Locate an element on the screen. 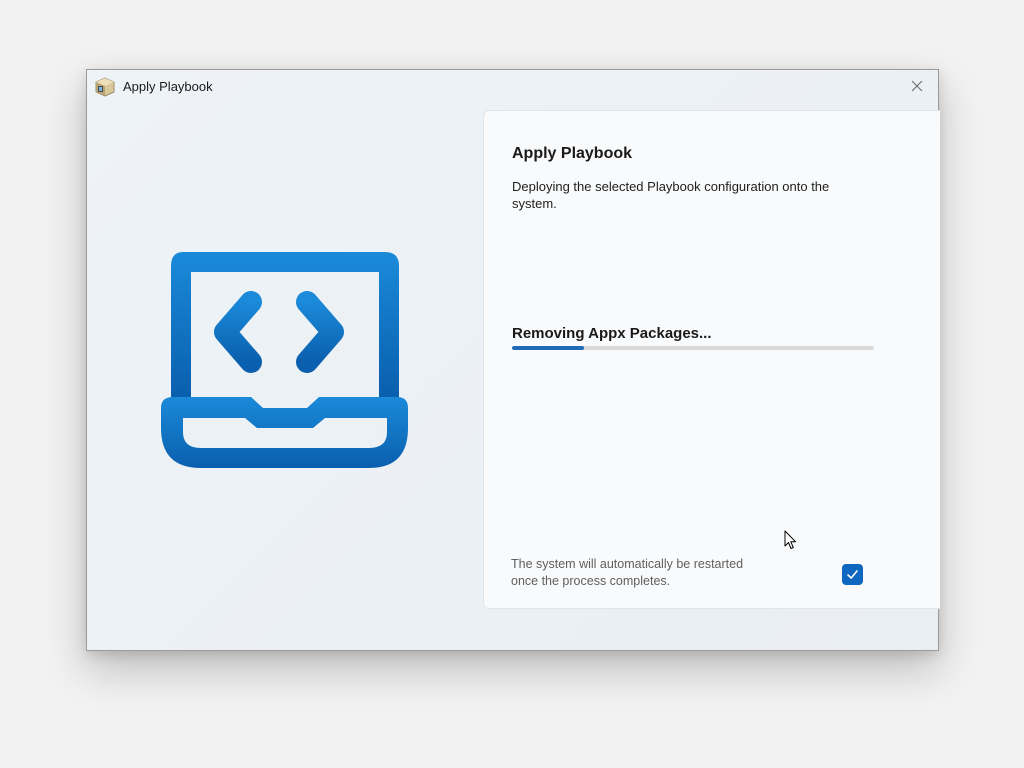 This screenshot has width=1024, height=768. panel-title: Apply Playbook is located at coordinates (572, 153).